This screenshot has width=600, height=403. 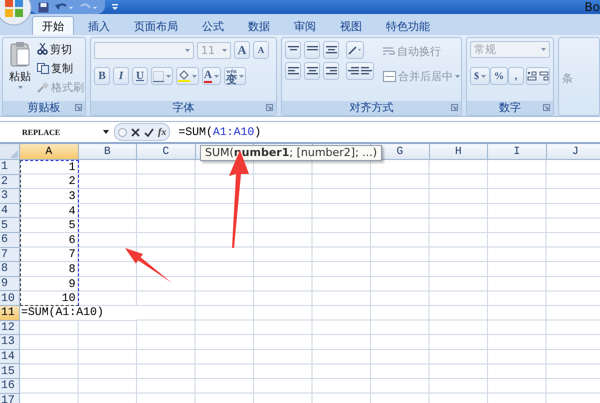 What do you see at coordinates (305, 25) in the screenshot?
I see `ribbon-tab: 审阅` at bounding box center [305, 25].